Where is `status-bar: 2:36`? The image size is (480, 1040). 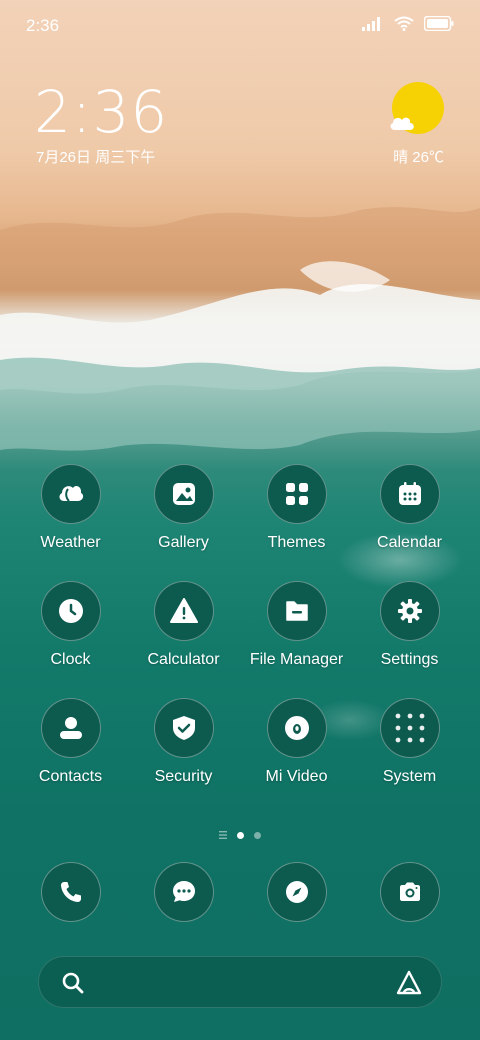 status-bar: 2:36 is located at coordinates (240, 25).